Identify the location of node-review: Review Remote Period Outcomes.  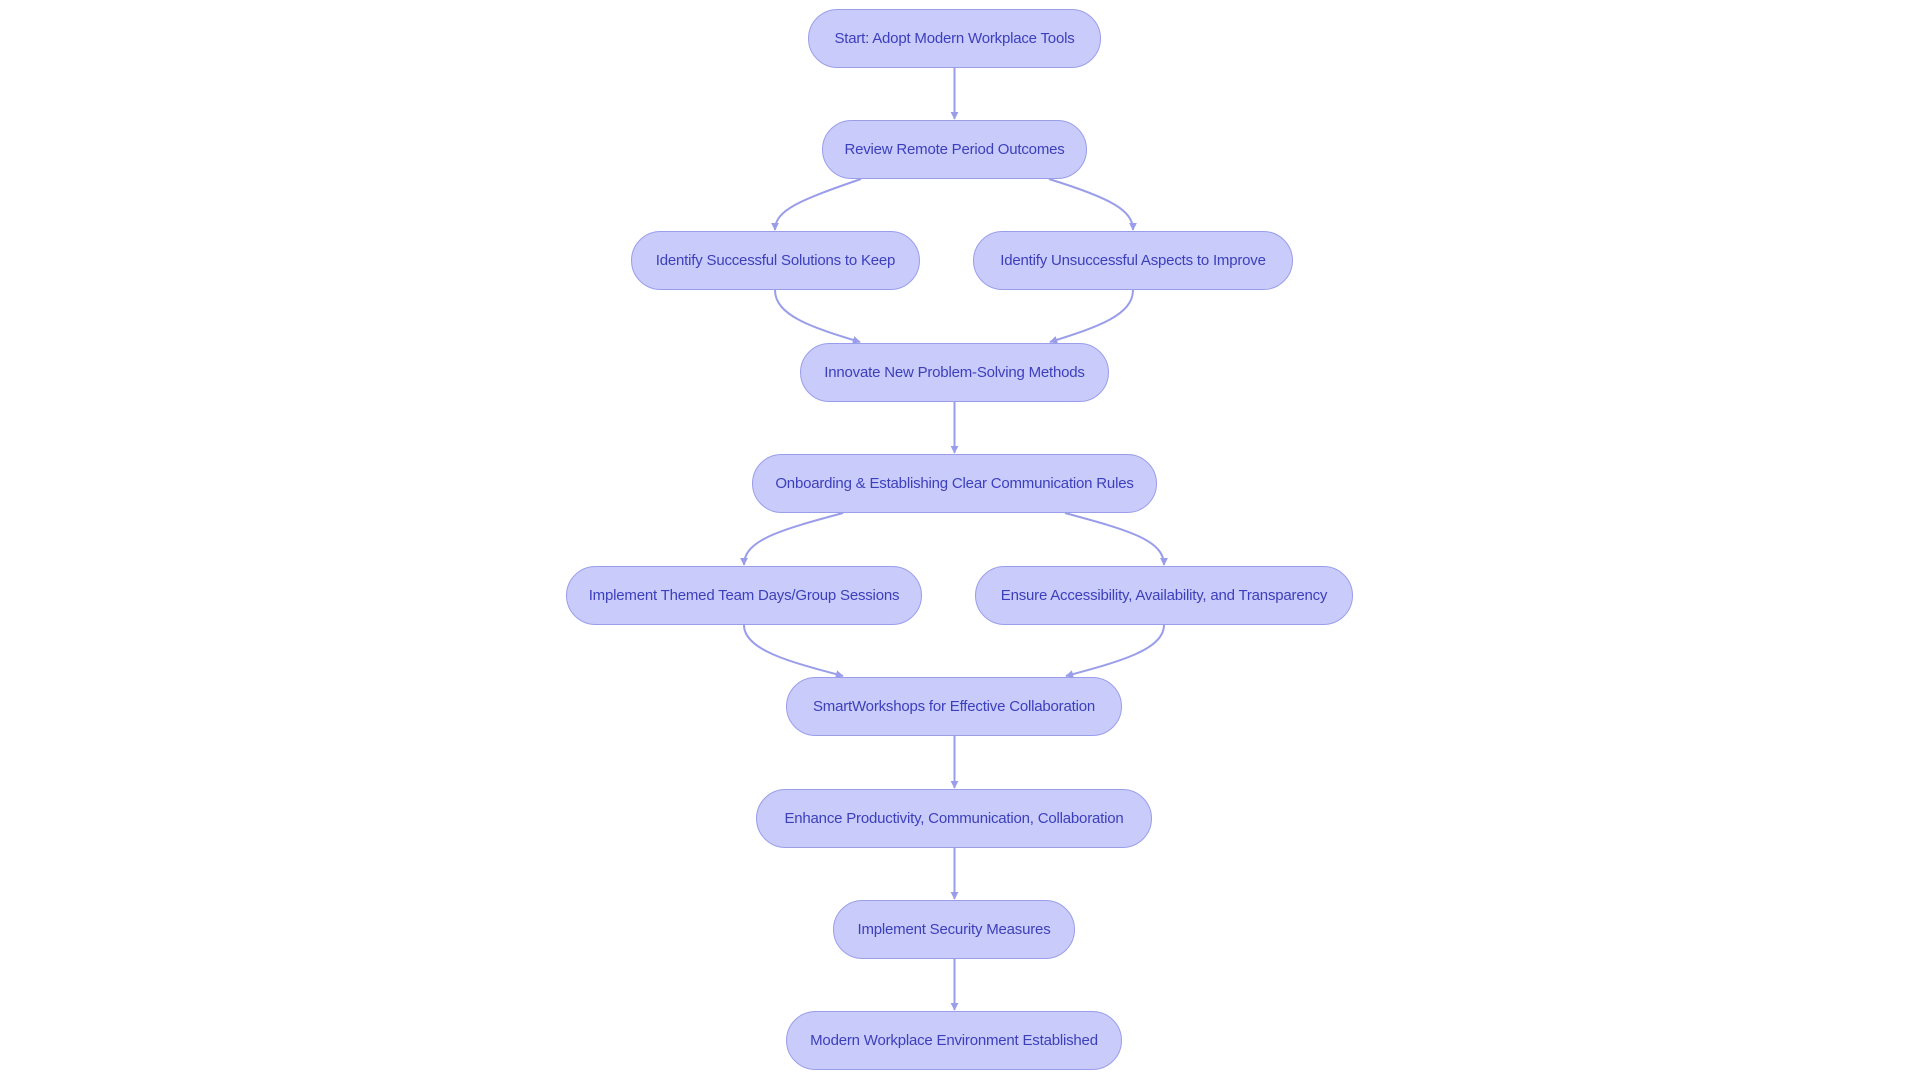
(954, 149).